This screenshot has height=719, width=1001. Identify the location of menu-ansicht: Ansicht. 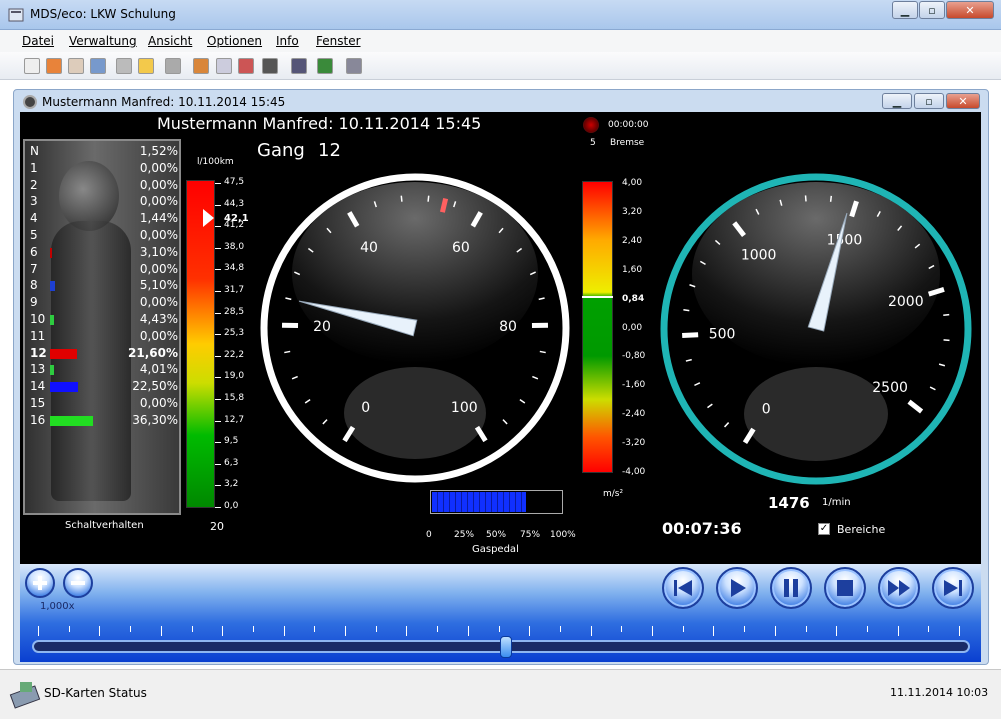
(170, 41).